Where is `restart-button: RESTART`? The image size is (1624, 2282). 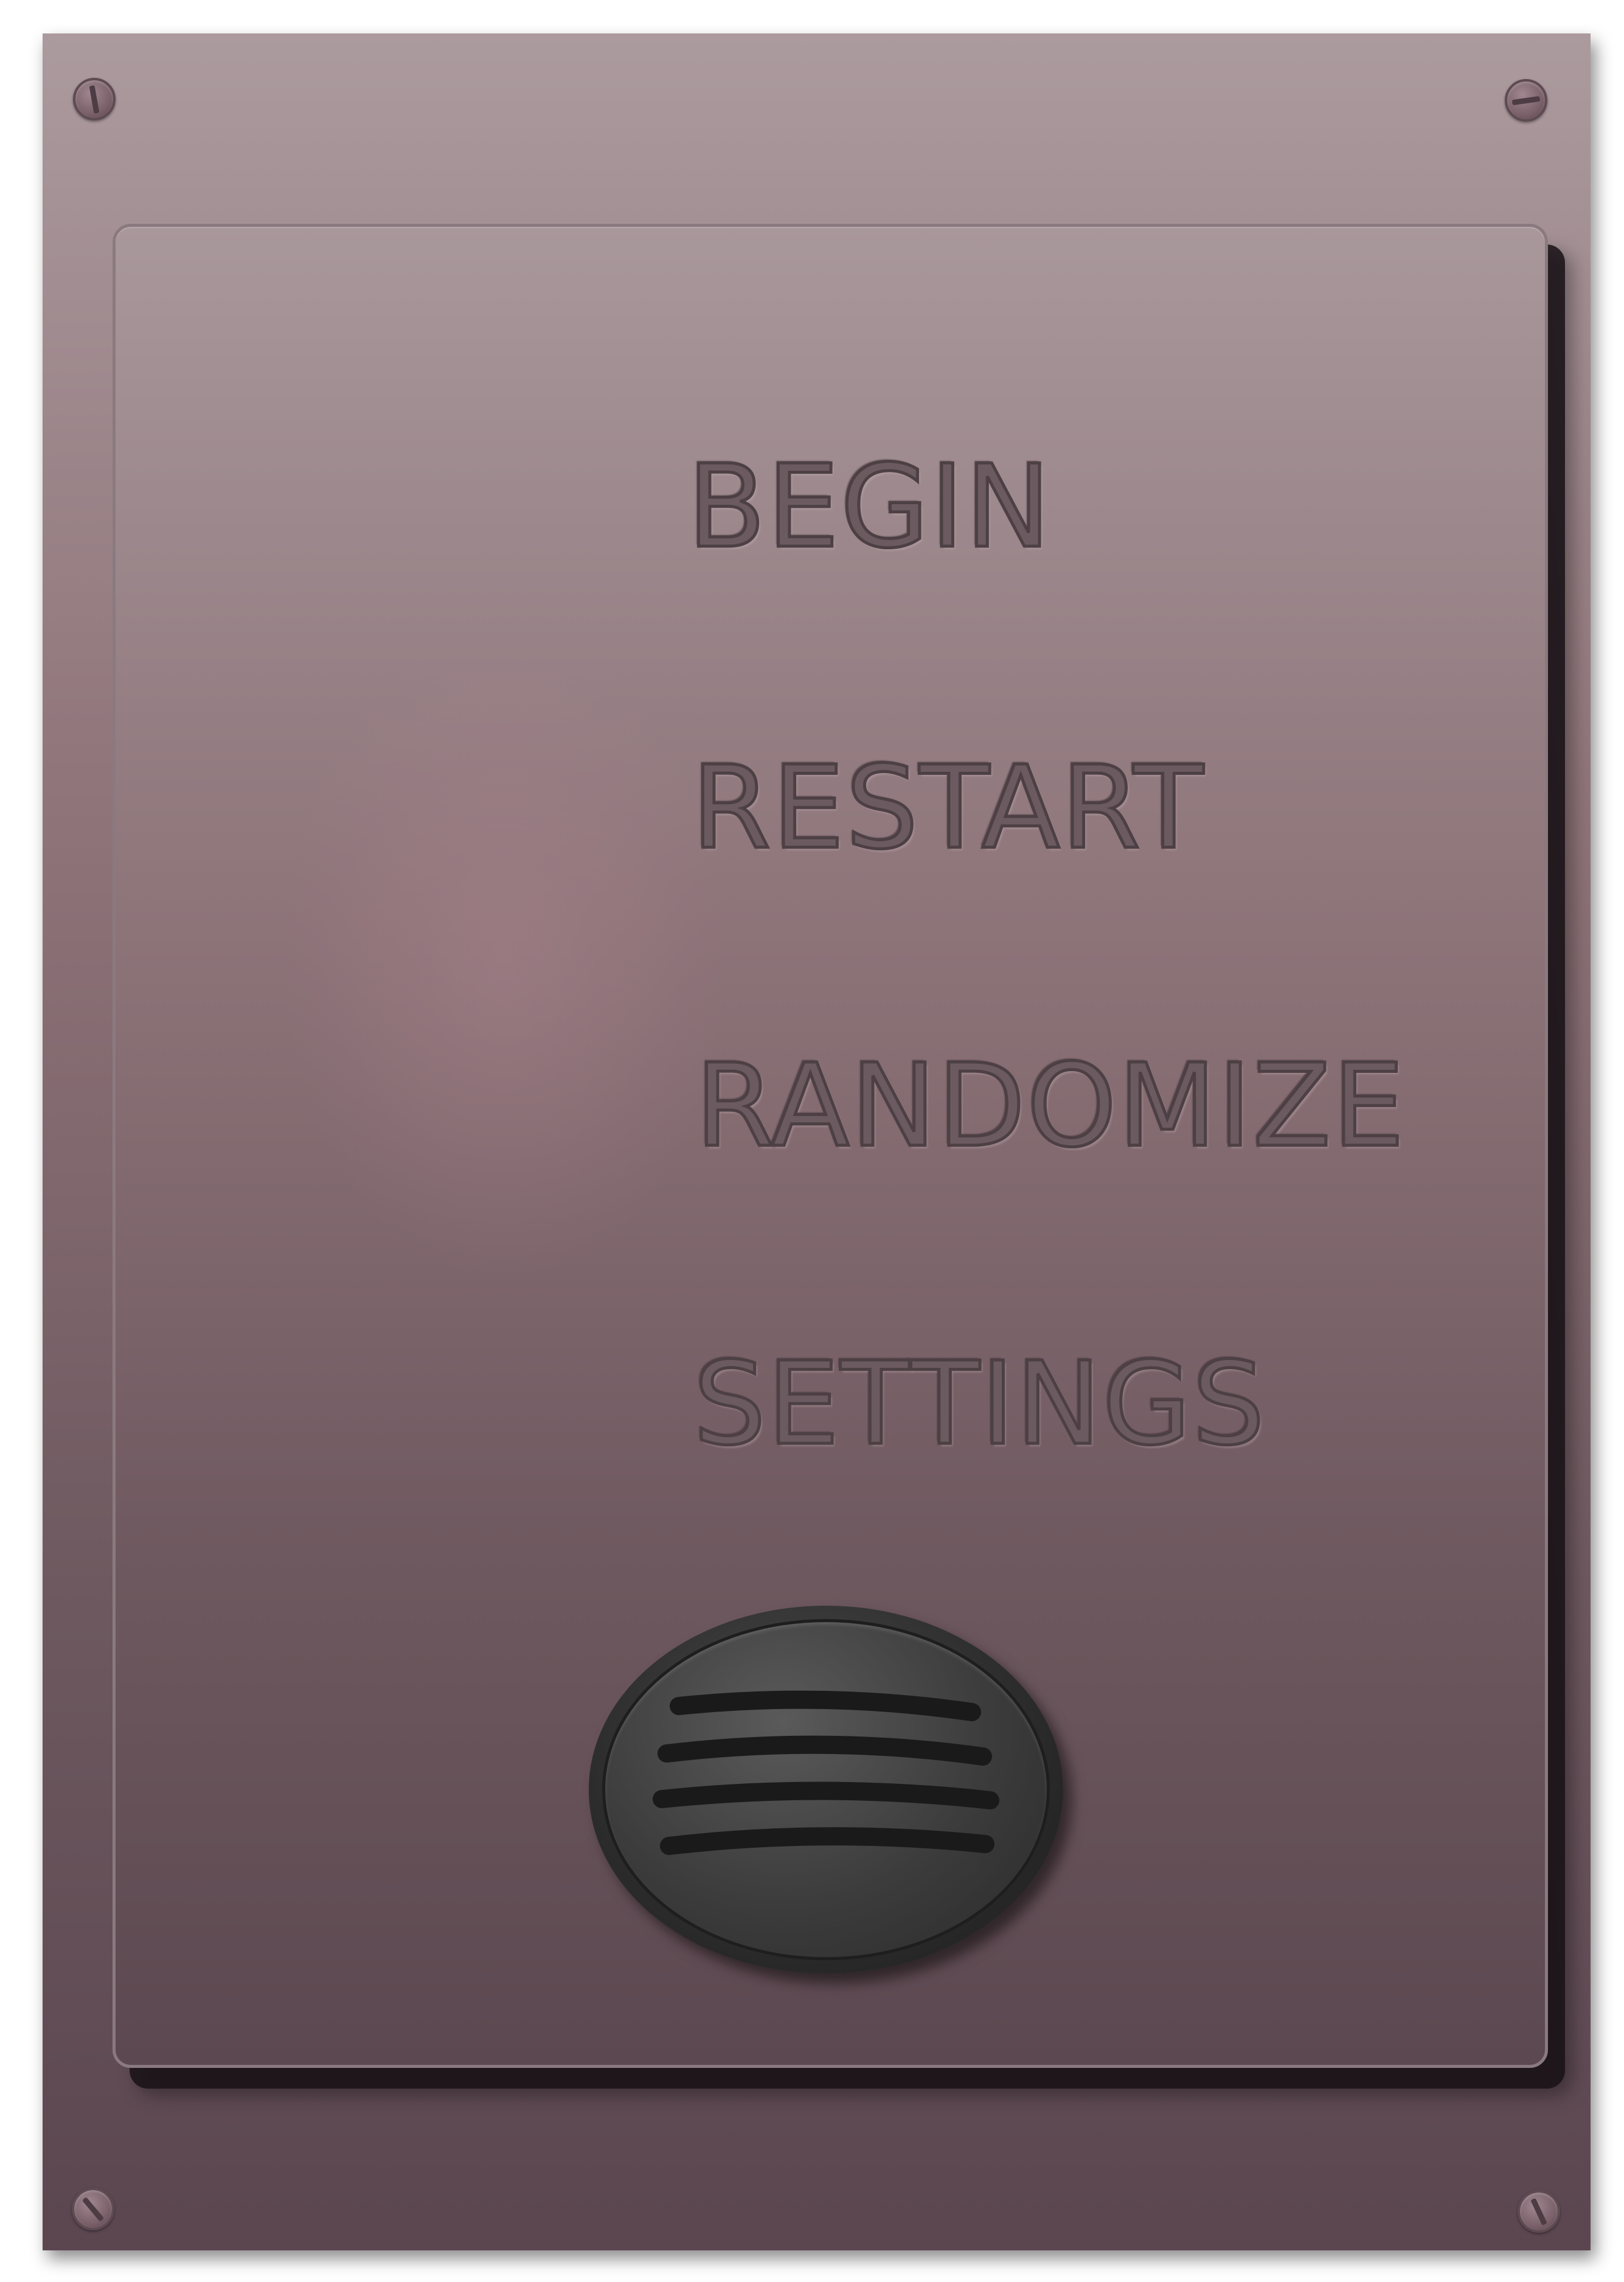 restart-button: RESTART is located at coordinates (947, 808).